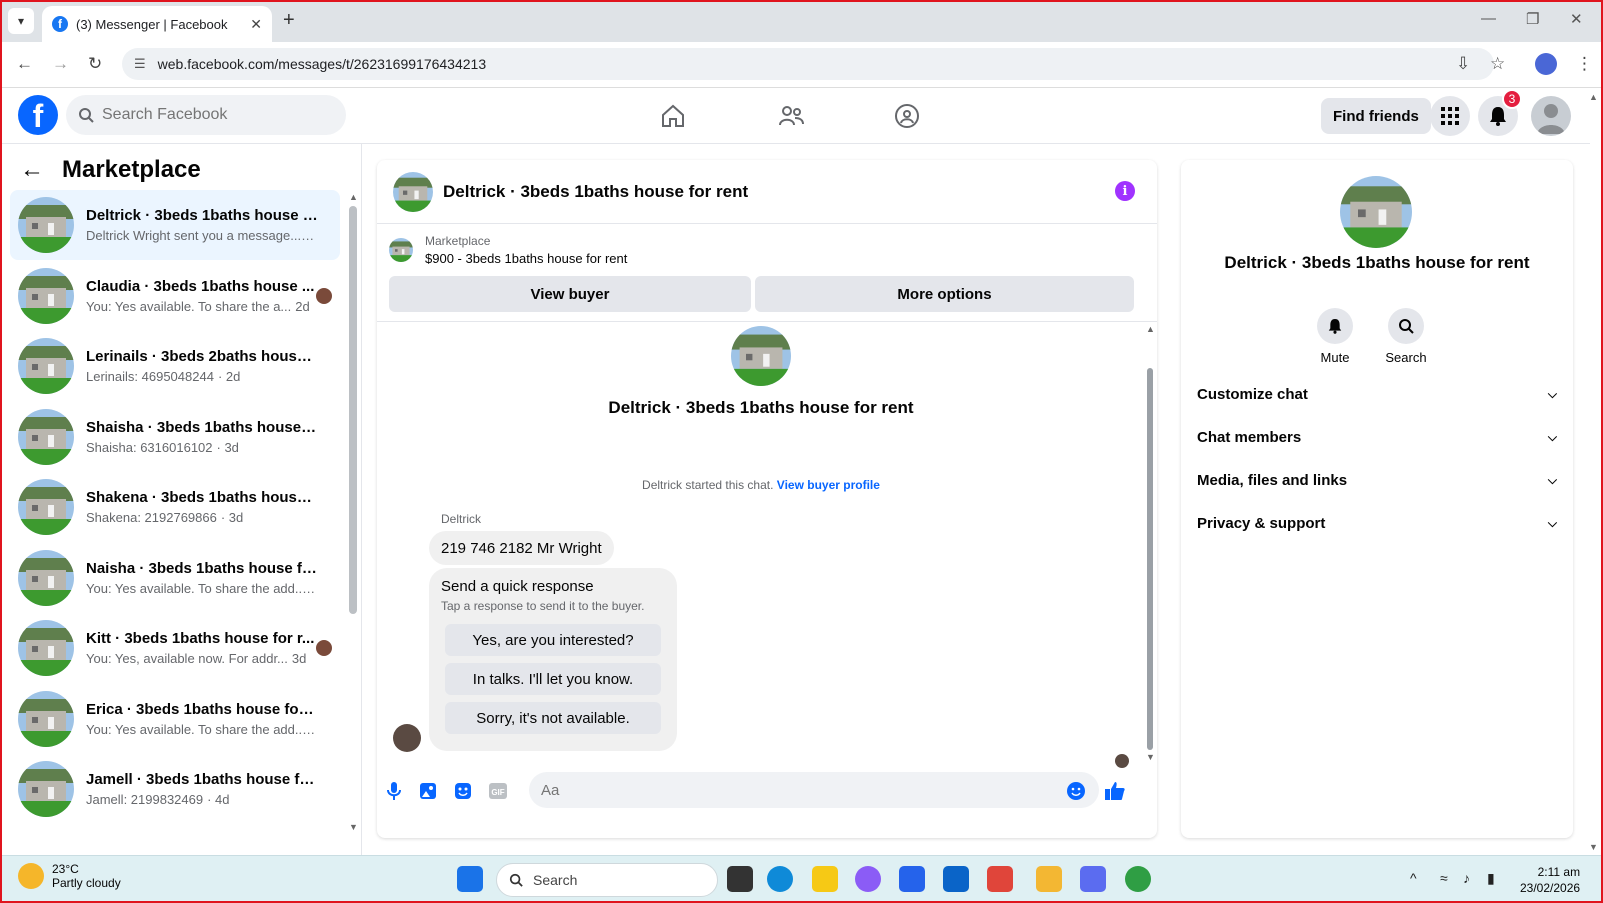 This screenshot has height=903, width=1603. Describe the element at coordinates (1125, 191) in the screenshot. I see `info-icon: i` at that location.